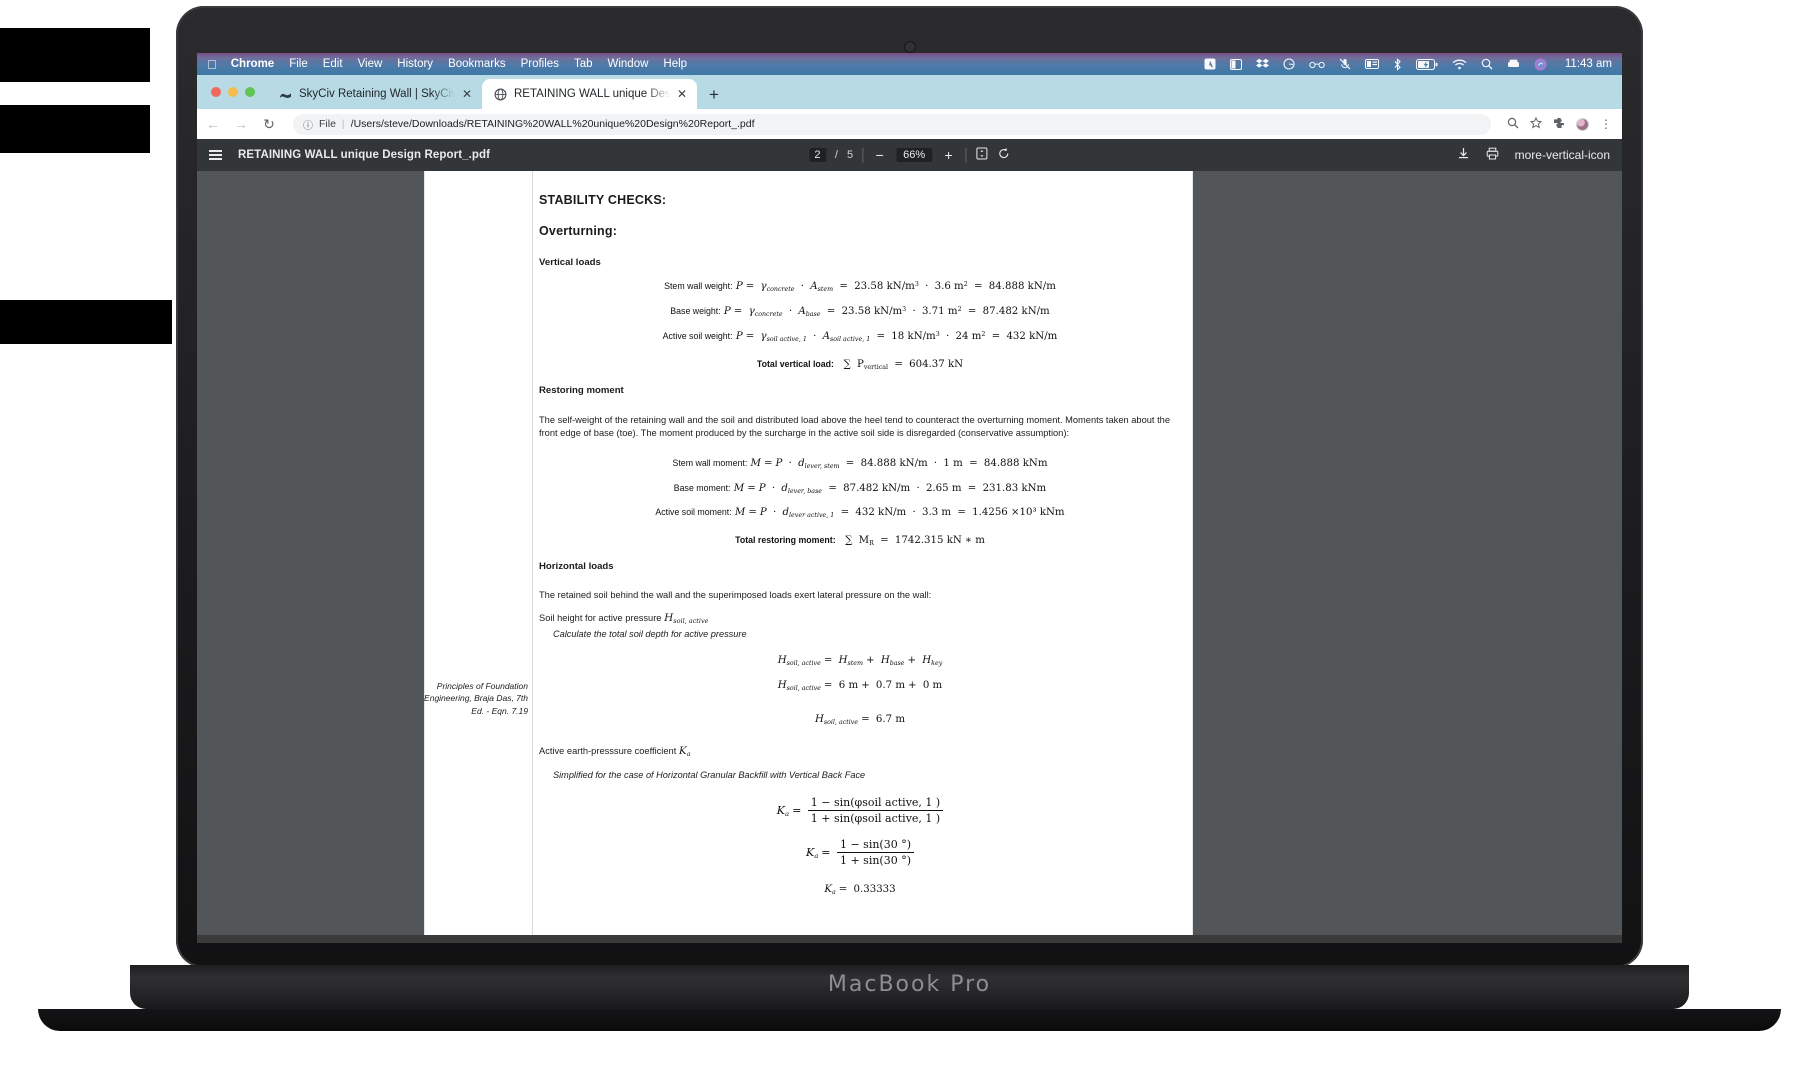 Image resolution: width=1819 pixels, height=1080 pixels. What do you see at coordinates (795, 363) in the screenshot?
I see `total-label: Total vertical load:` at bounding box center [795, 363].